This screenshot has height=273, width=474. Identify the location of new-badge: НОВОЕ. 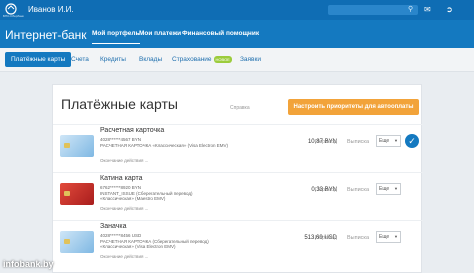
(222, 59).